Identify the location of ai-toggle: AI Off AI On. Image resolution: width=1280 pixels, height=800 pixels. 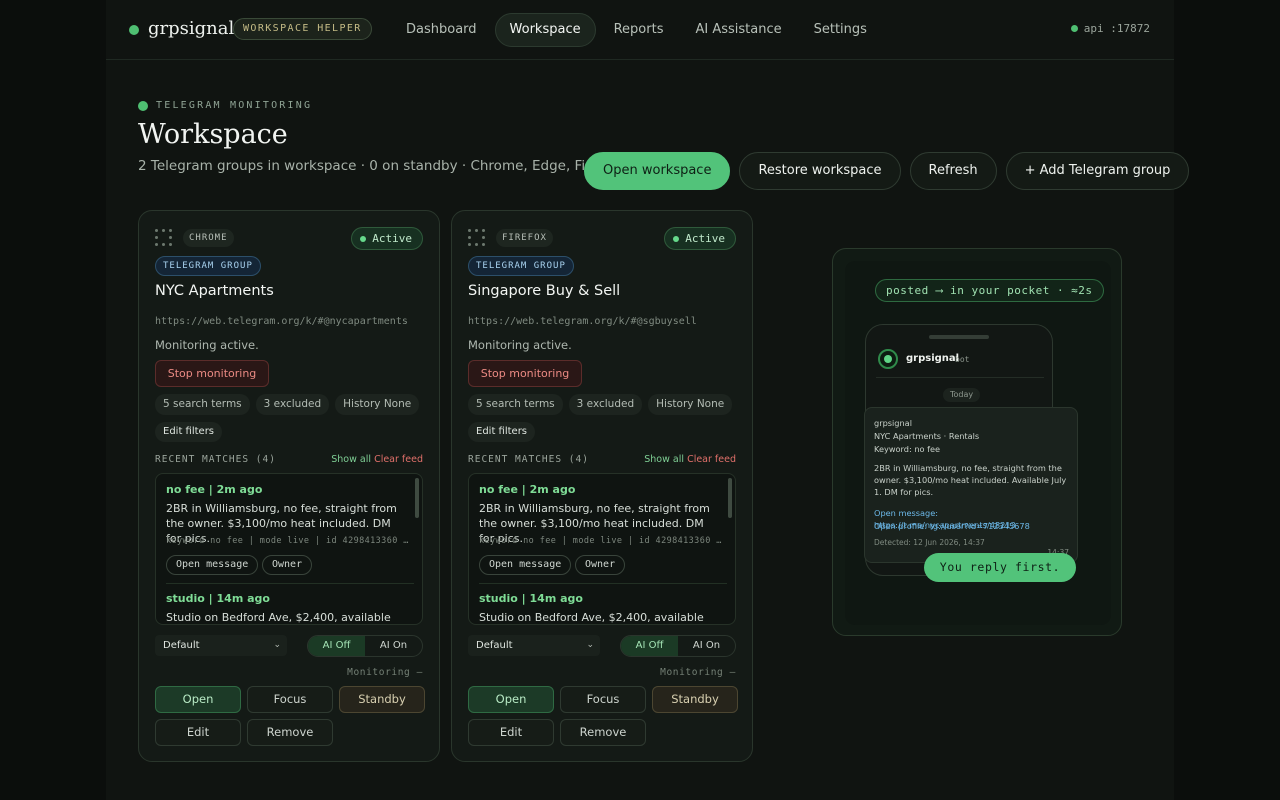
(365, 646).